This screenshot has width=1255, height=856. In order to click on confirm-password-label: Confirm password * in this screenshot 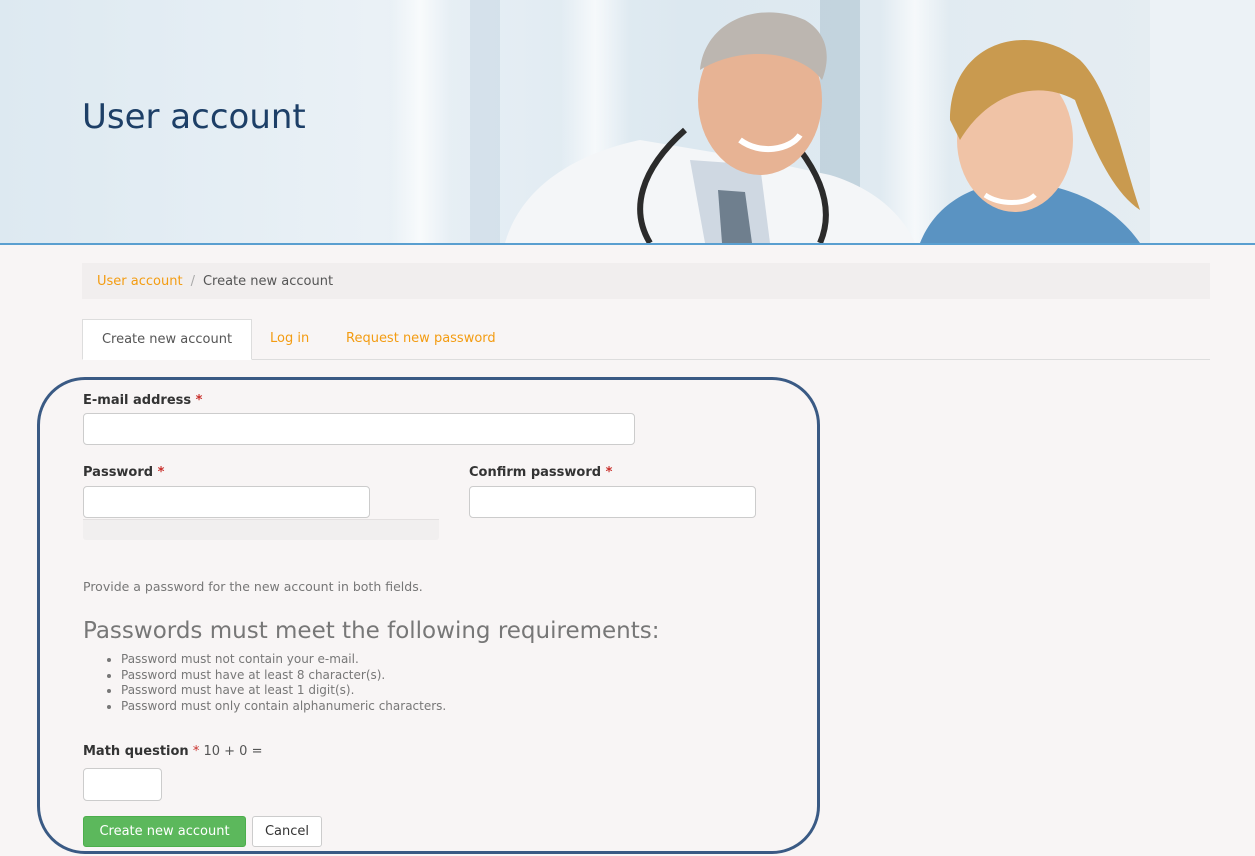, I will do `click(540, 472)`.